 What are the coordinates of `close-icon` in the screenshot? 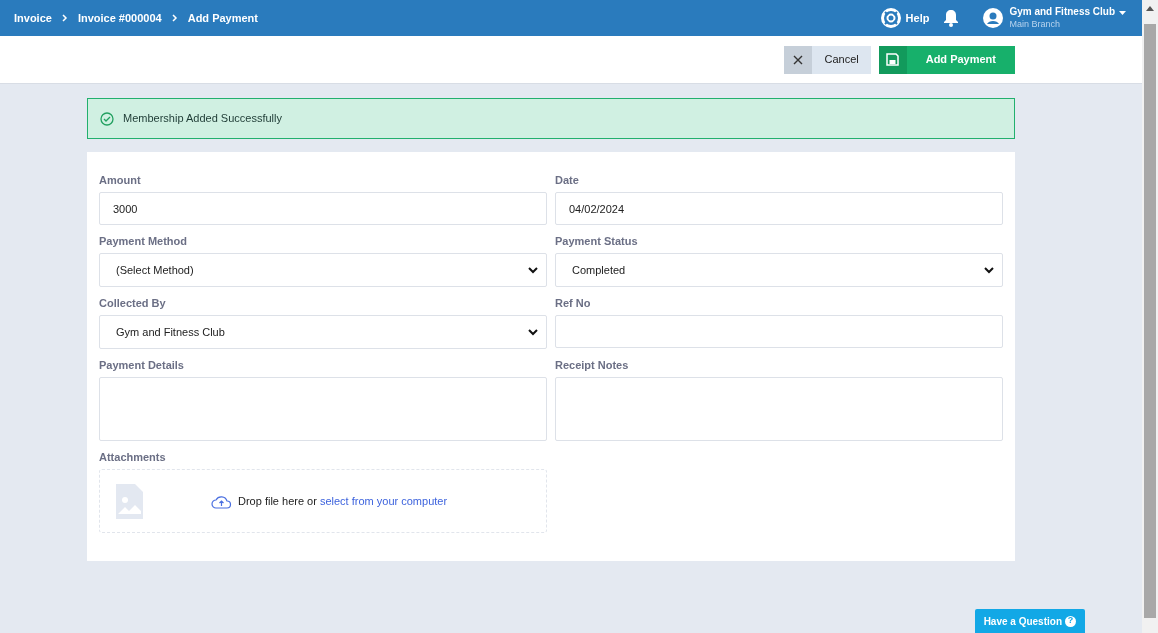 It's located at (798, 59).